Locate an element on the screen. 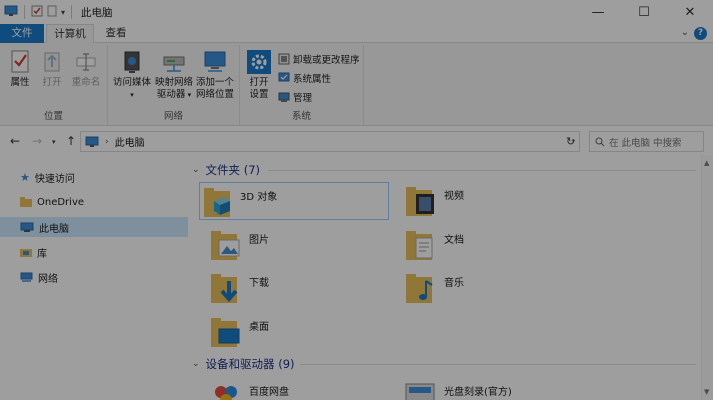 The height and width of the screenshot is (400, 713). minimize-button: — is located at coordinates (598, 12).